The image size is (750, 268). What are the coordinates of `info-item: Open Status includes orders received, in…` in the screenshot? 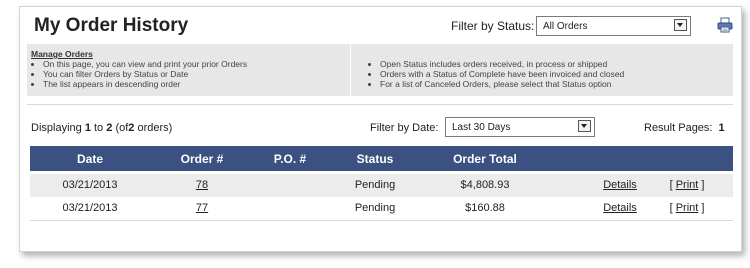 It's located at (502, 64).